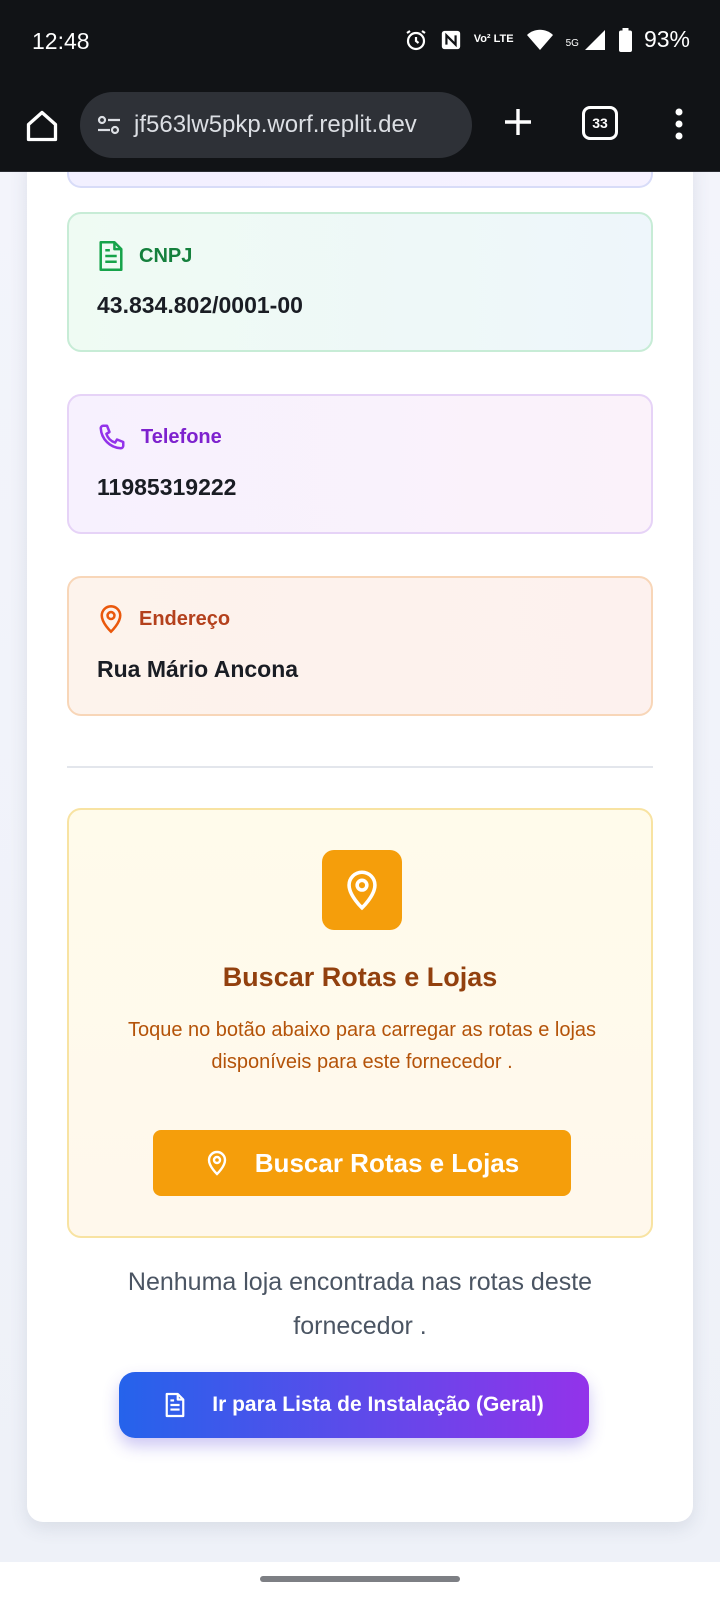 Image resolution: width=720 pixels, height=1600 pixels. Describe the element at coordinates (387, 1162) in the screenshot. I see `search-routes-button-label: Buscar Rotas e Lojas` at that location.